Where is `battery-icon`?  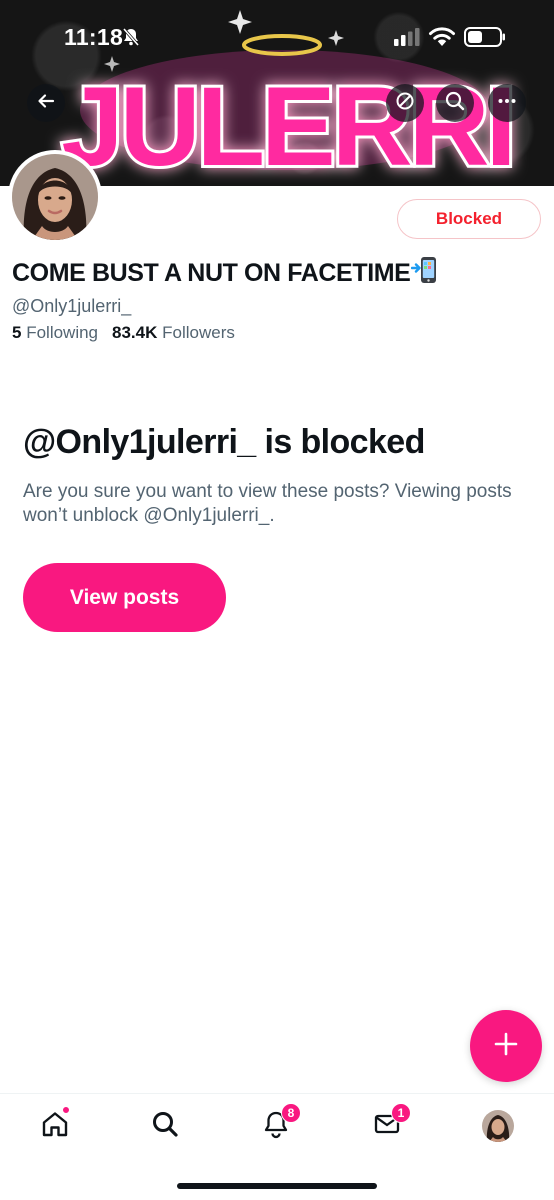 battery-icon is located at coordinates (485, 39).